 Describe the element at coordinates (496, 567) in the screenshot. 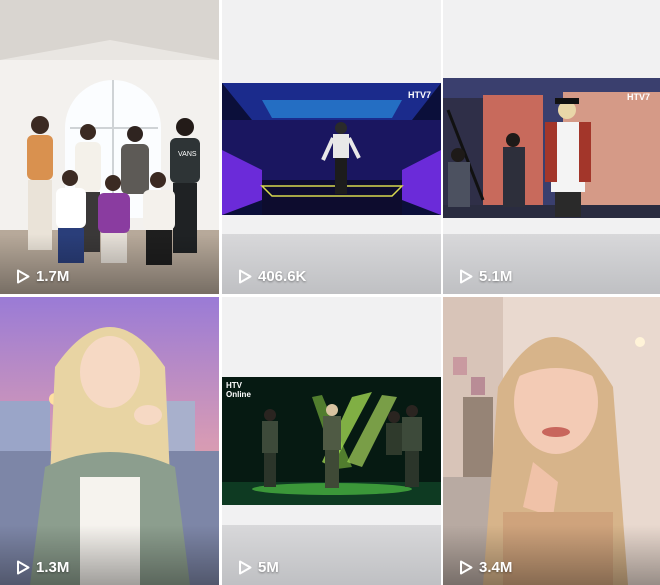

I see `view-count-label: 3.4M` at that location.